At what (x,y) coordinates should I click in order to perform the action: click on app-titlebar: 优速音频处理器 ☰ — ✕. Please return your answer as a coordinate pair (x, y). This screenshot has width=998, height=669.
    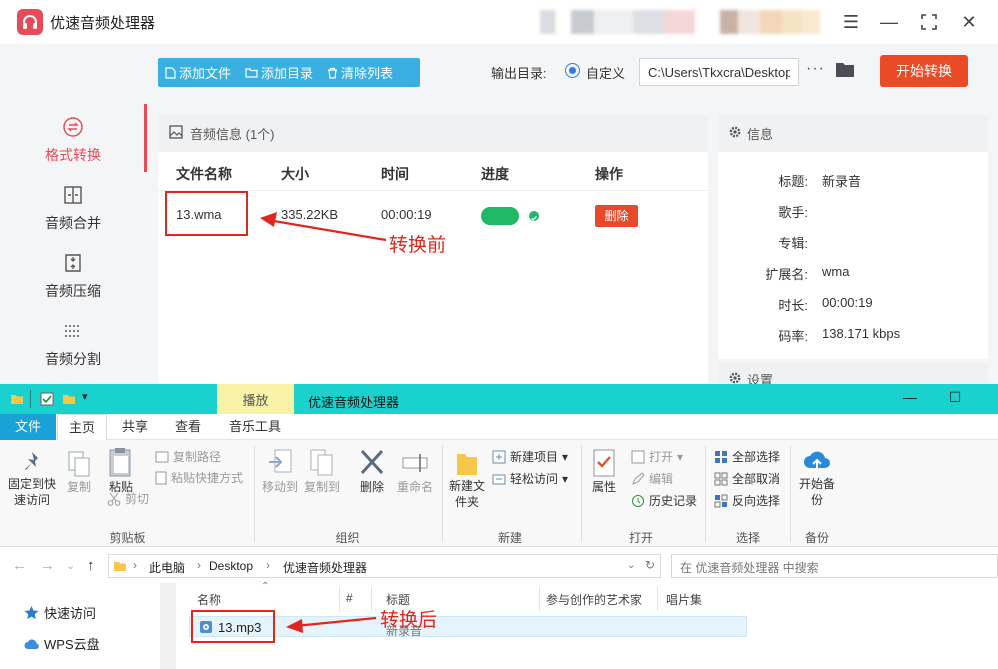
    Looking at the image, I should click on (499, 22).